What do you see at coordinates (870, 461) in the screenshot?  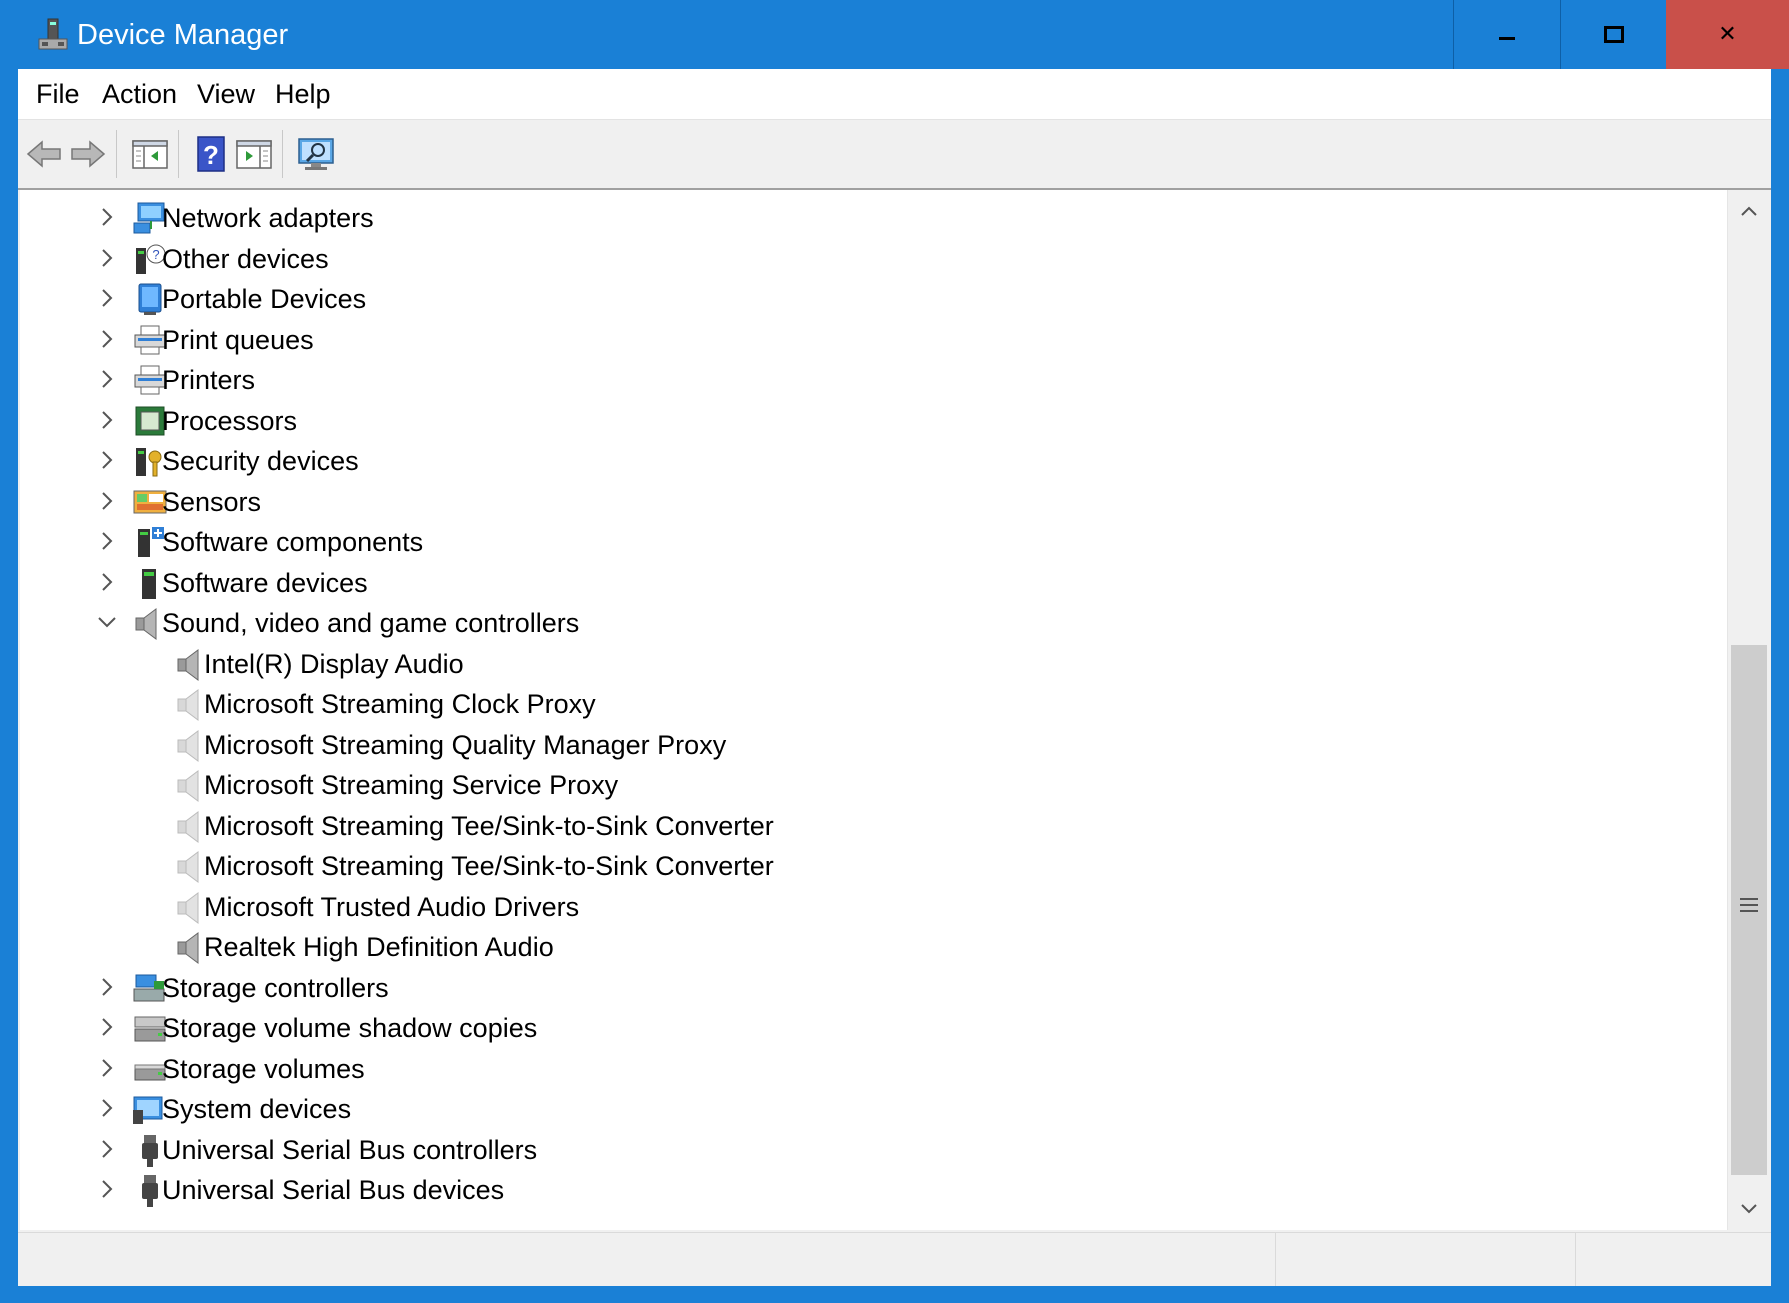 I see `tree-category-row: Security devices` at bounding box center [870, 461].